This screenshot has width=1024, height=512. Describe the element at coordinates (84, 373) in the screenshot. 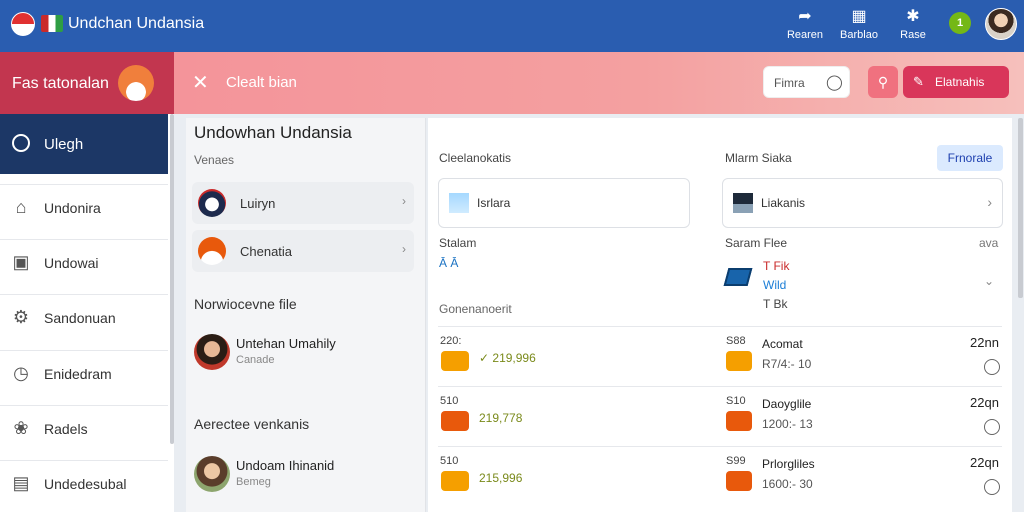

I see `sidebar-item-clock: ◷ Enidedram` at that location.